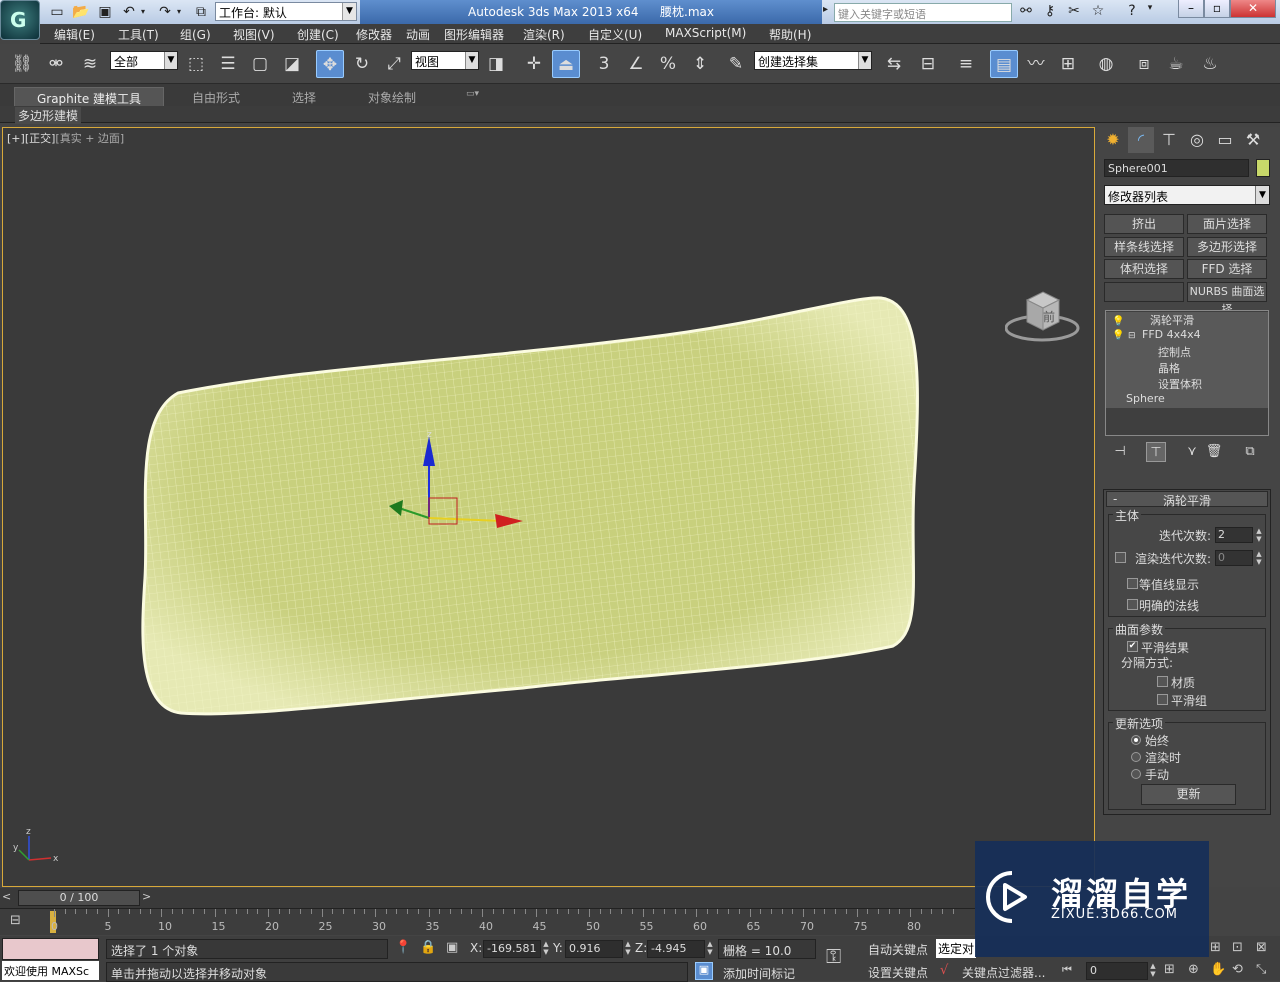  What do you see at coordinates (201, 12) in the screenshot?
I see `project-folder-icon: ⧉` at bounding box center [201, 12].